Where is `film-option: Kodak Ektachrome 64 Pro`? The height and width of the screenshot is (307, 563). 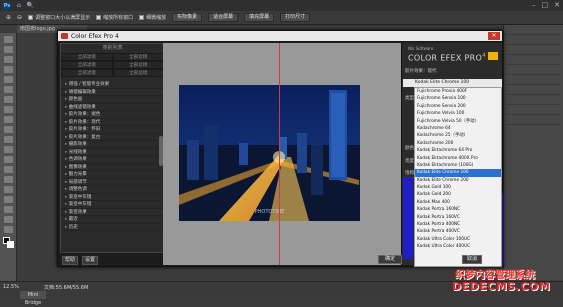 film-option: Kodak Ektachrome 64 Pro is located at coordinates (458, 150).